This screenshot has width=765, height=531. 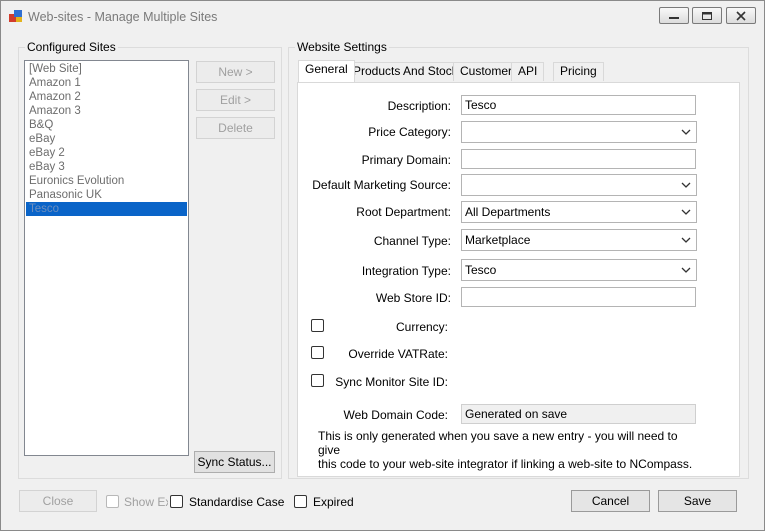 I want to click on window-title: Web-sites - Manage Multiple Sites, so click(x=123, y=17).